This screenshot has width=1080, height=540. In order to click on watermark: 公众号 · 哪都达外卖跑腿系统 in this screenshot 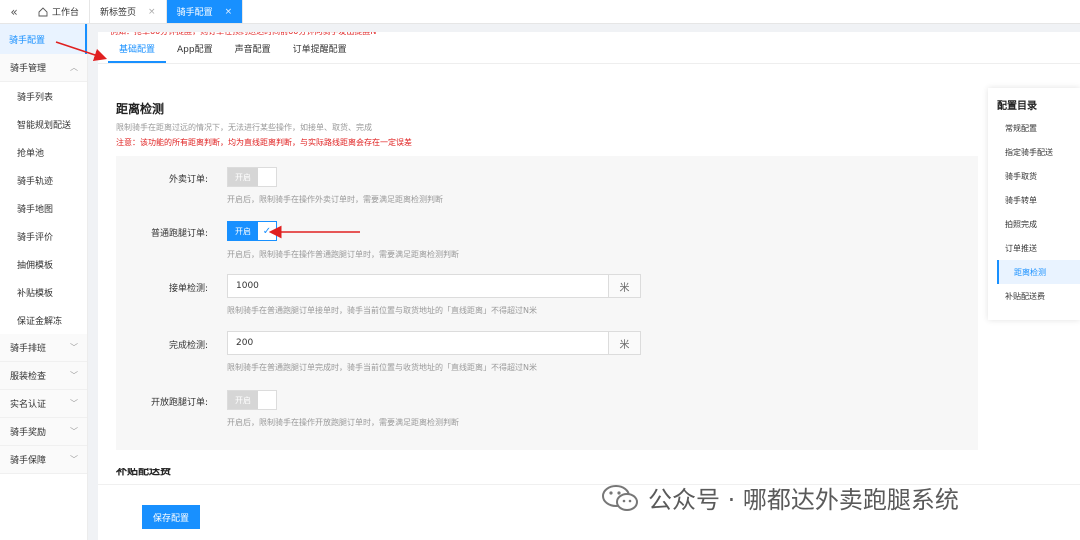, I will do `click(779, 497)`.